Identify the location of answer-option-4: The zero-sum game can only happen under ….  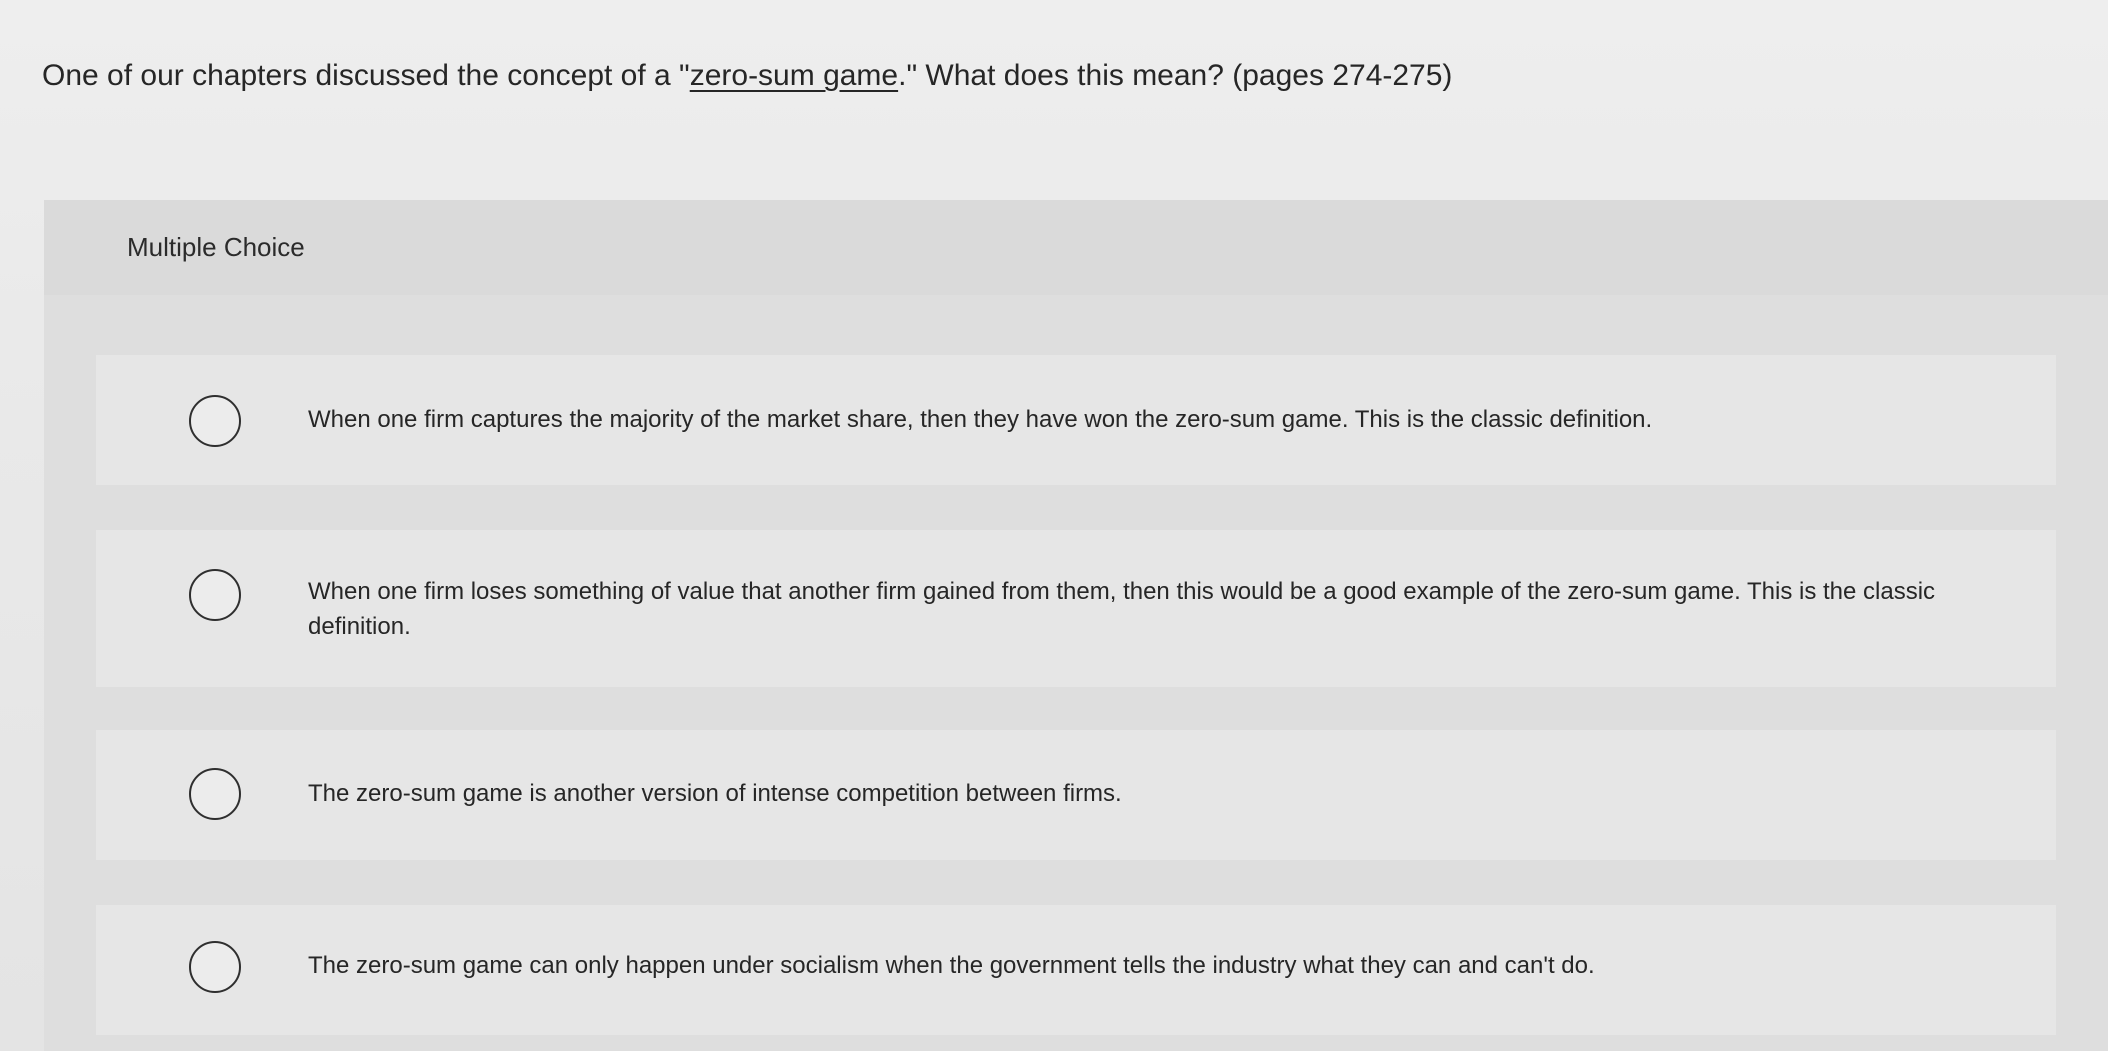
(1076, 970).